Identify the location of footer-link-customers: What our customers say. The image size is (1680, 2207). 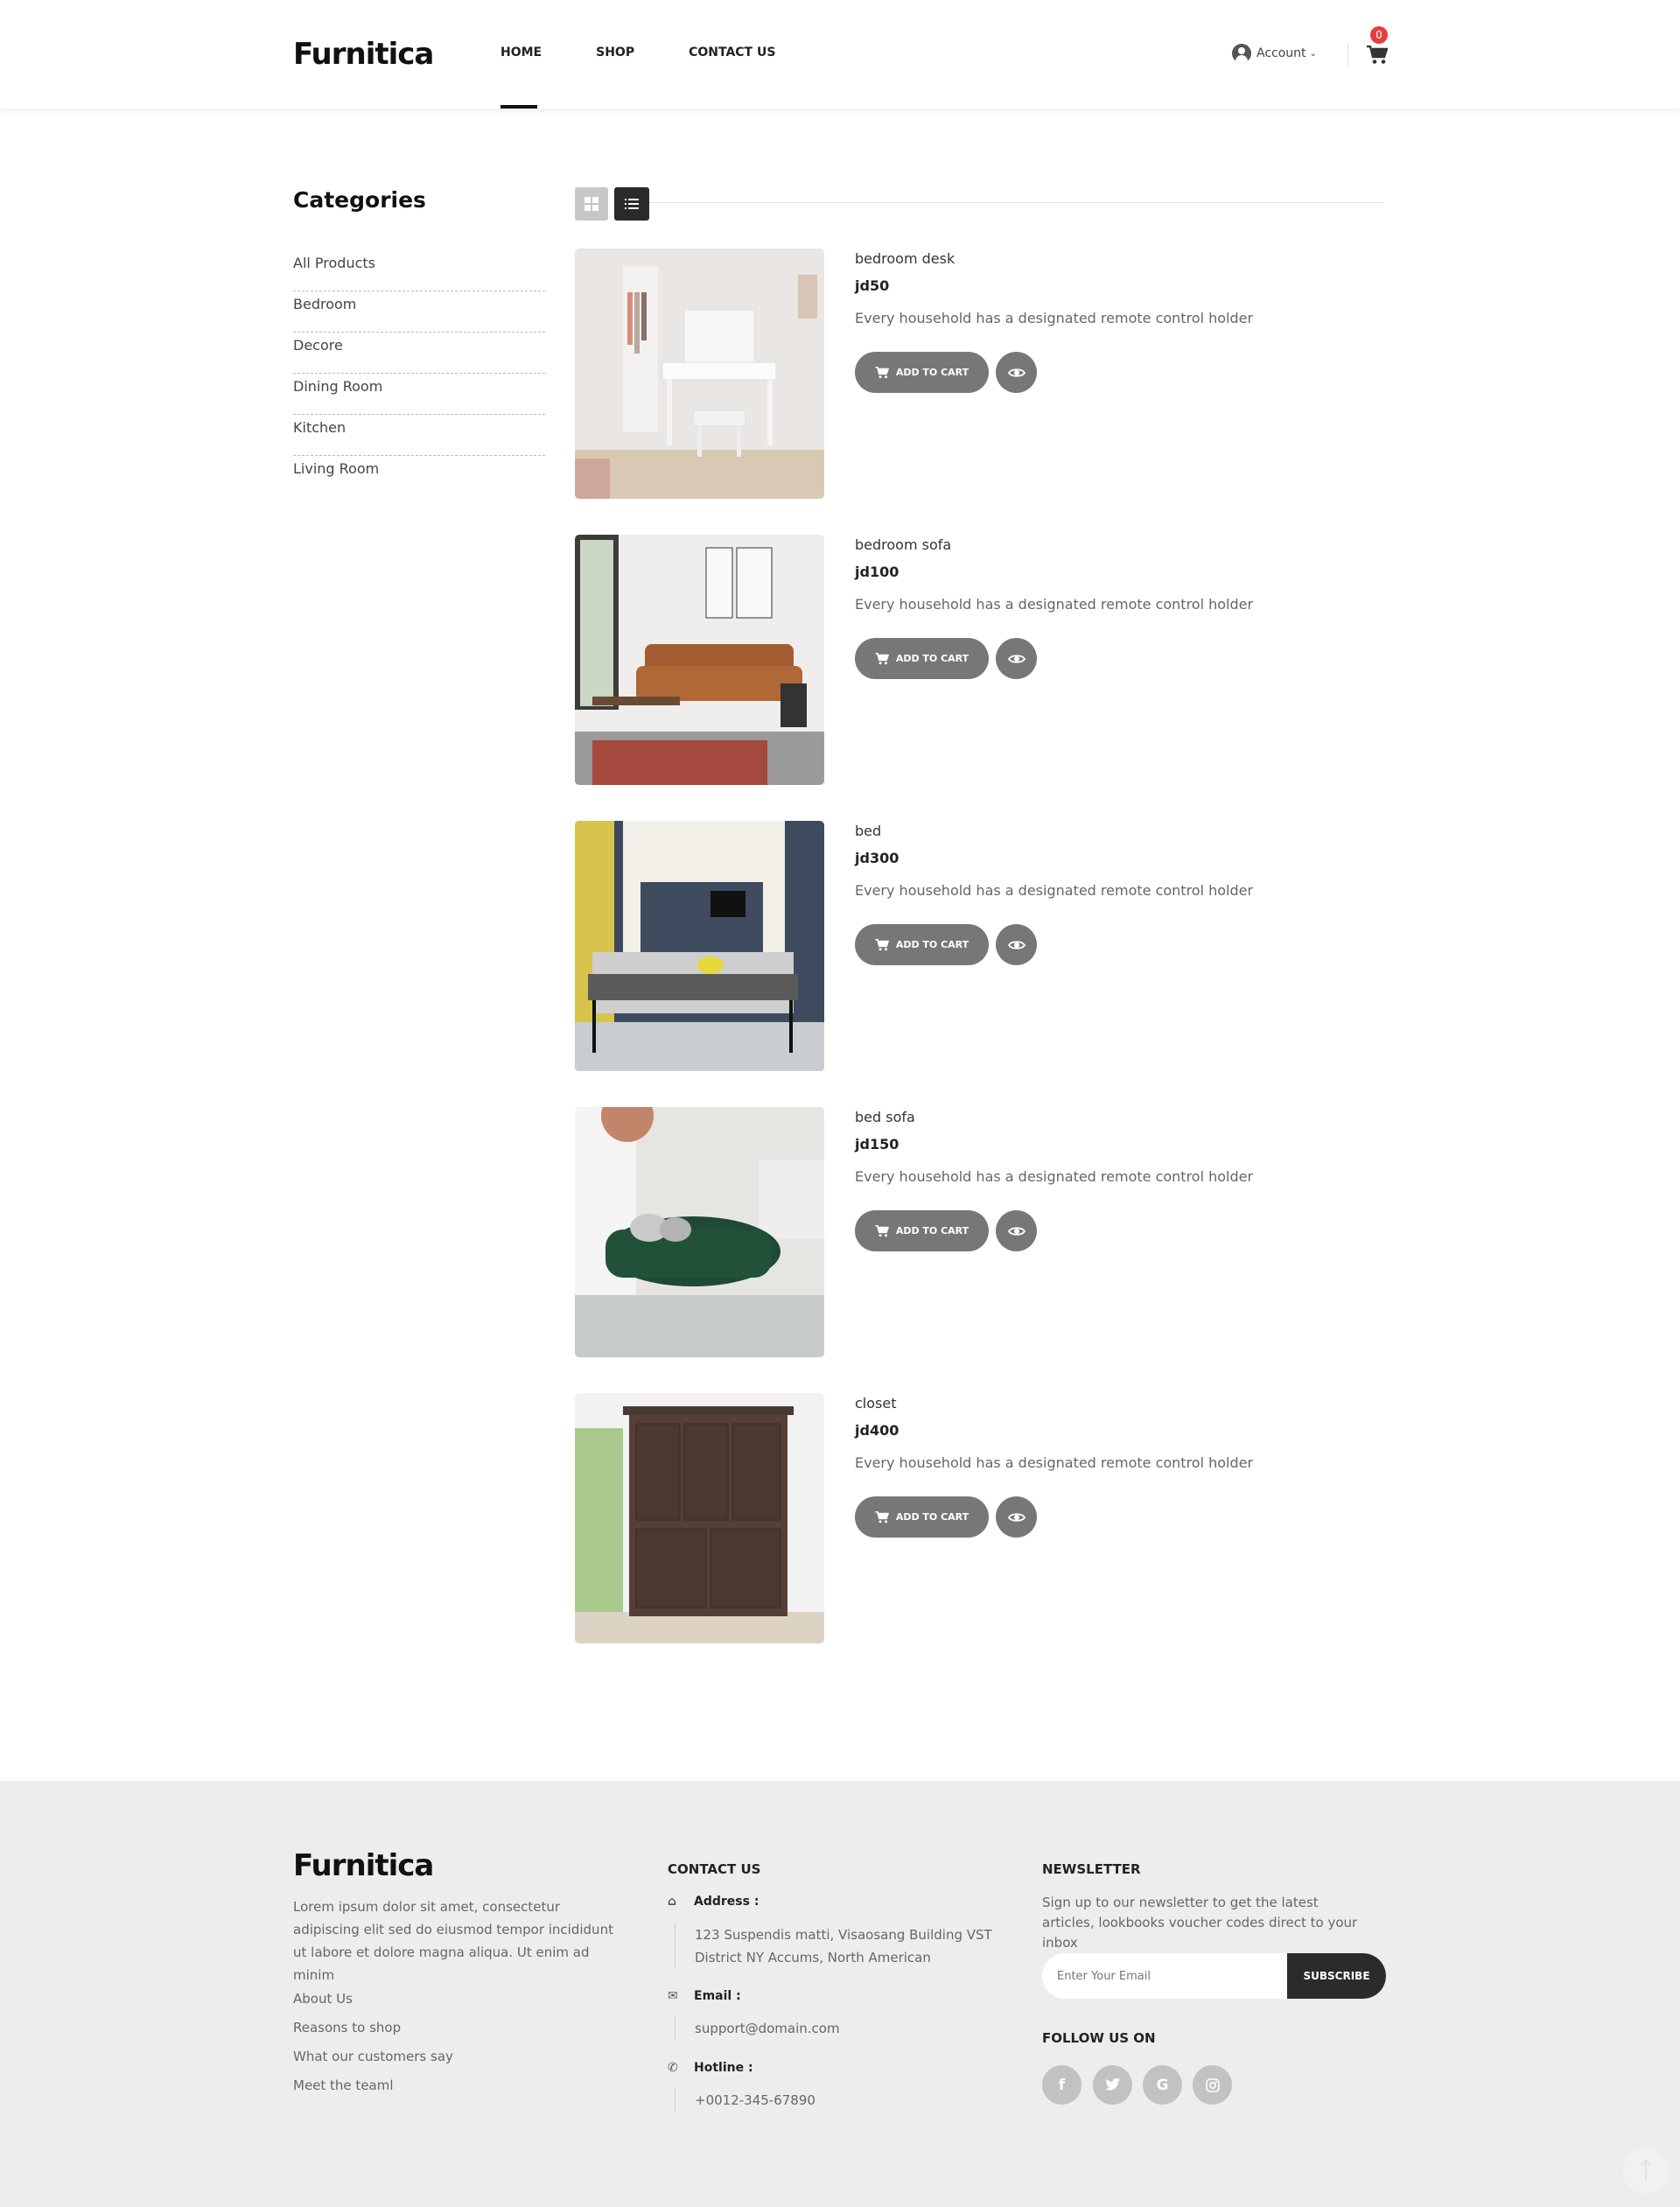
(373, 2063).